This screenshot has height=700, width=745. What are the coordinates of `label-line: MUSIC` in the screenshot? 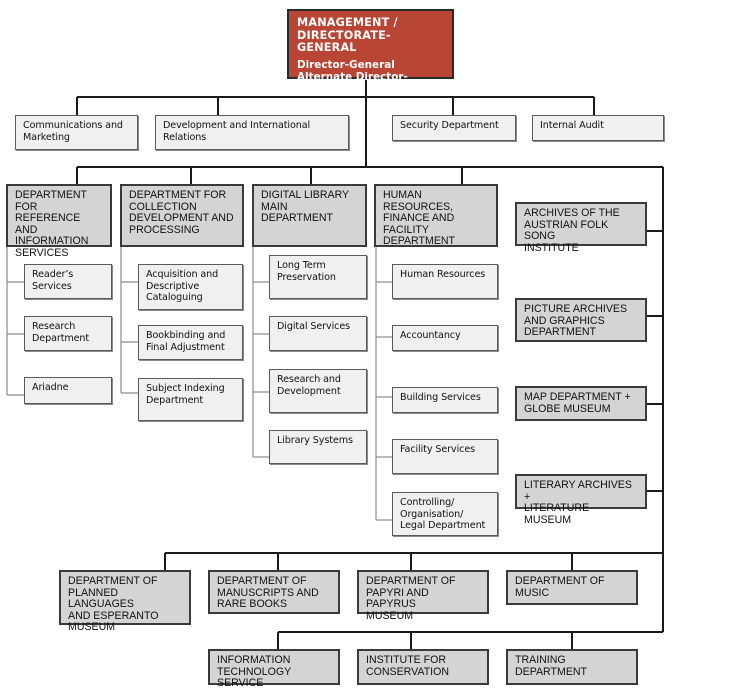 It's located at (532, 592).